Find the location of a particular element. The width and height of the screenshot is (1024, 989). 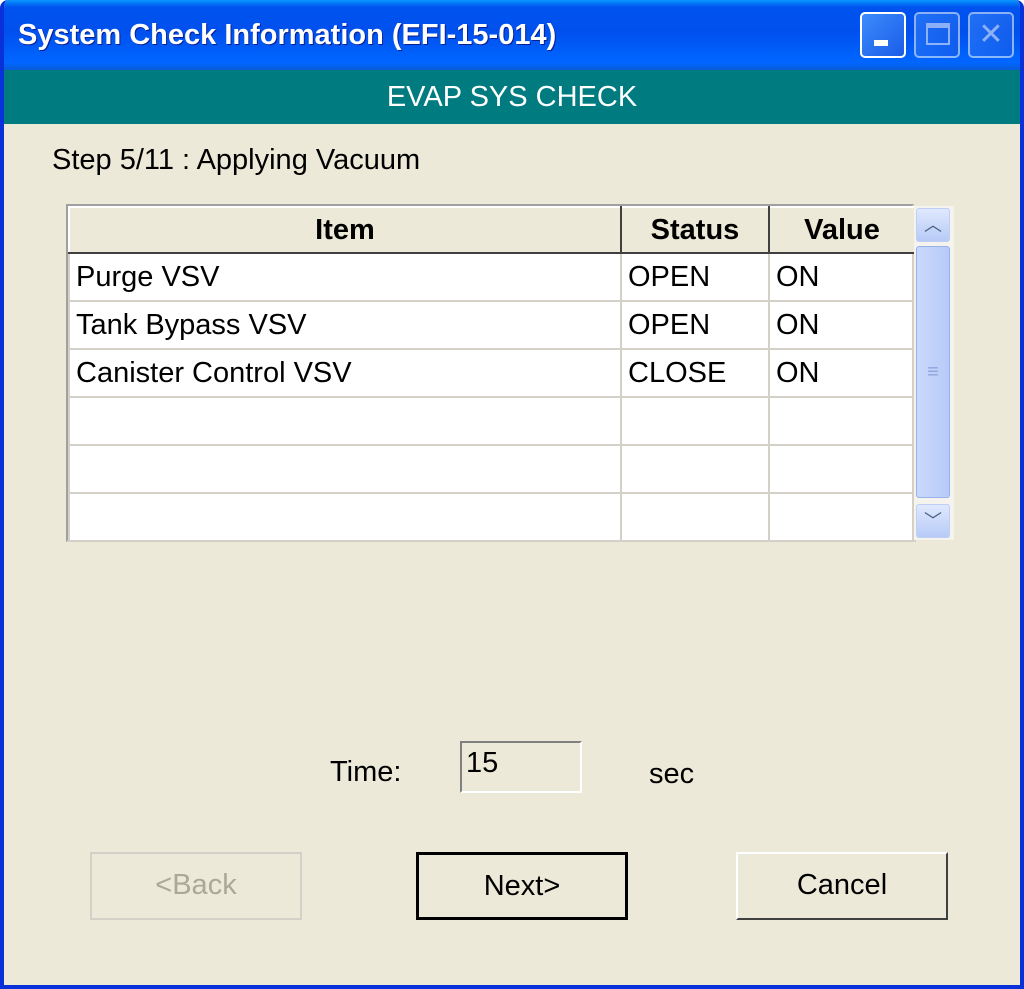

cell-item: Tank Bypass VSV is located at coordinates (345, 325).